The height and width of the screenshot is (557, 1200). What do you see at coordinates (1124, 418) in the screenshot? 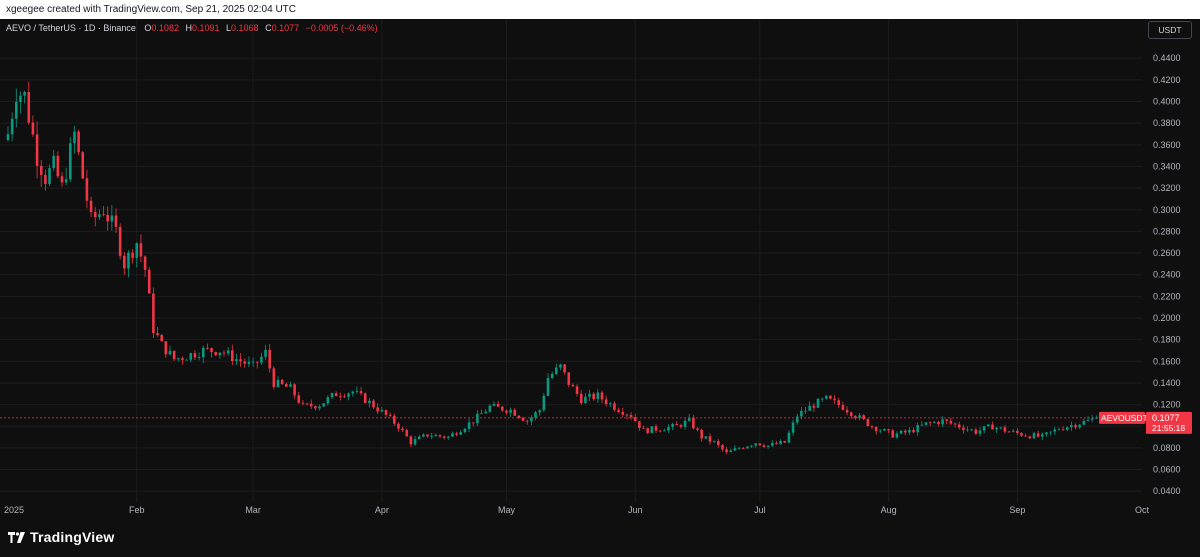
I see `price-tag-symbol: AEVOUSDT` at bounding box center [1124, 418].